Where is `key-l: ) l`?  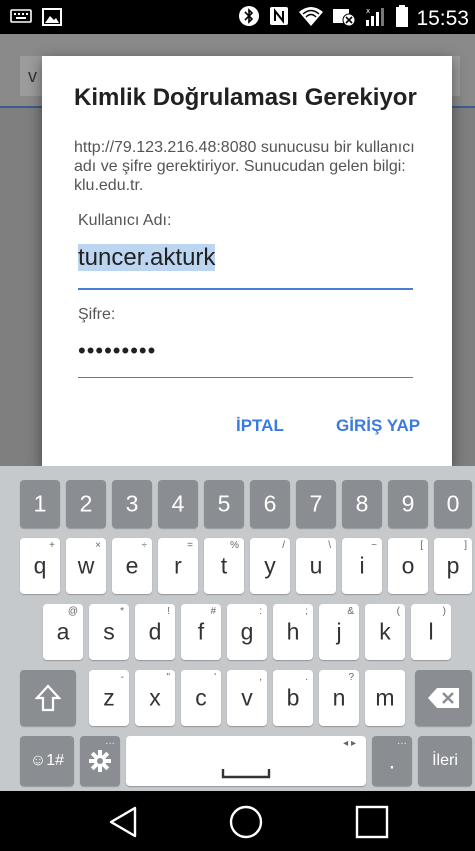 key-l: ) l is located at coordinates (431, 632).